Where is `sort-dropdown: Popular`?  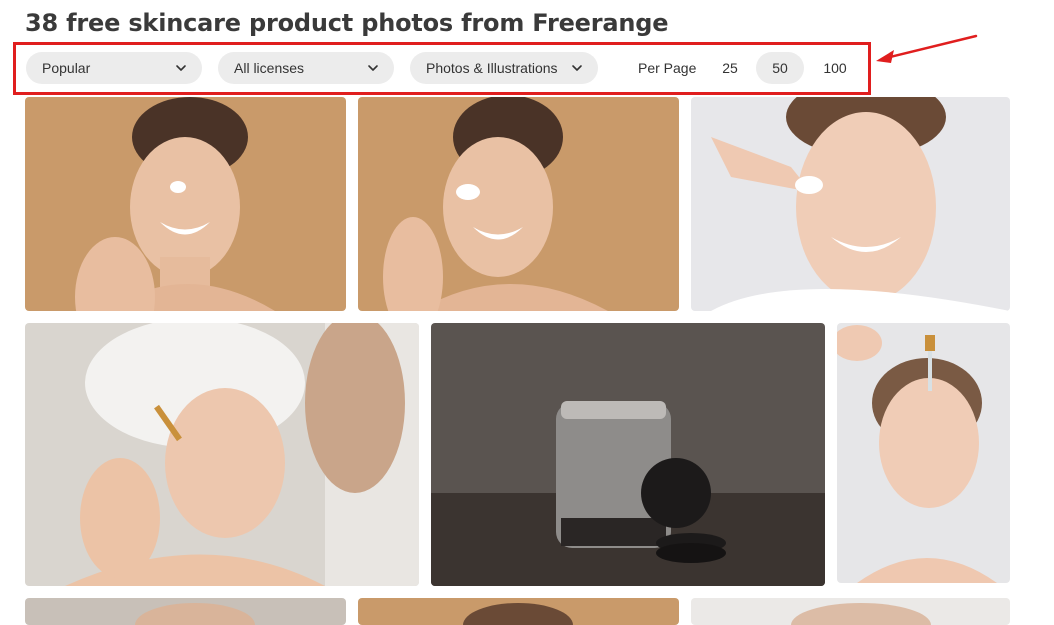 sort-dropdown: Popular is located at coordinates (114, 68).